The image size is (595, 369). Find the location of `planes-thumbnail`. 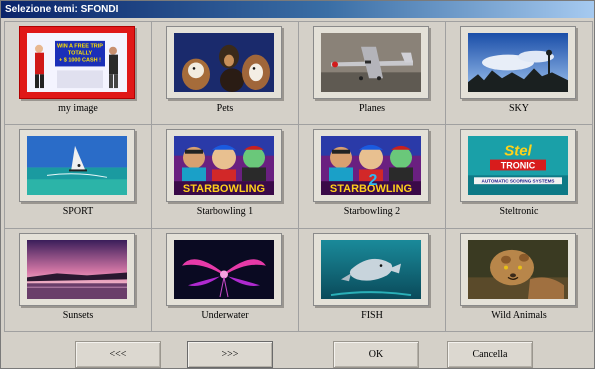

planes-thumbnail is located at coordinates (371, 62).